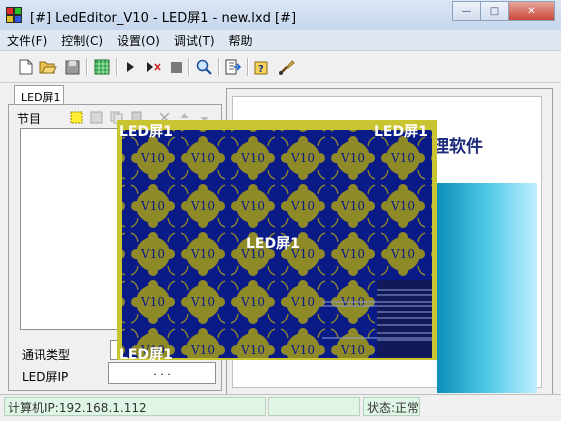 This screenshot has height=421, width=561. I want to click on menu-help: 帮助, so click(241, 40).